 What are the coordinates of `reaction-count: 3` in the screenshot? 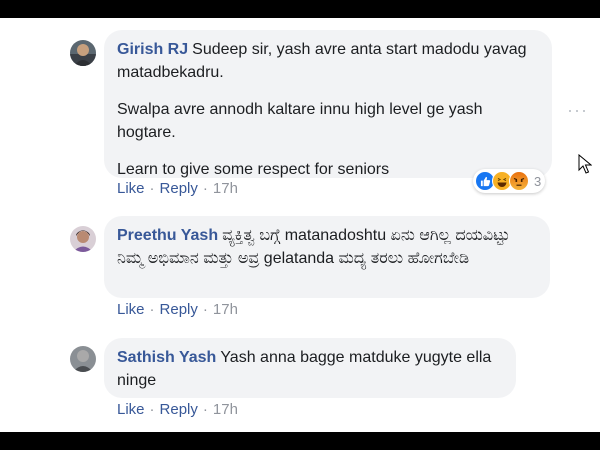 It's located at (538, 181).